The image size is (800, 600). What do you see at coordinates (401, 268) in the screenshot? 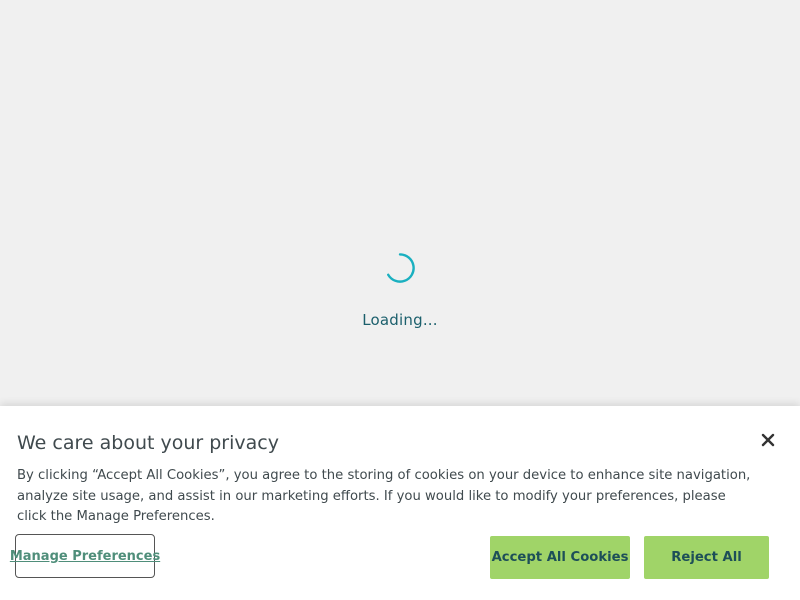
I see `spinner-icon` at bounding box center [401, 268].